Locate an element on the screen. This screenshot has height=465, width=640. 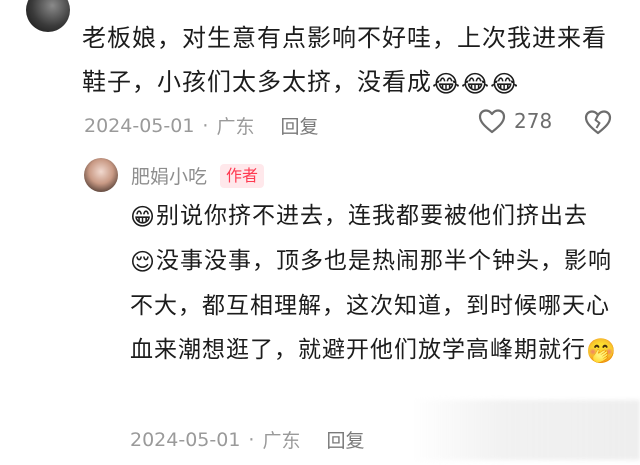
reply-author-avatar is located at coordinates (101, 175).